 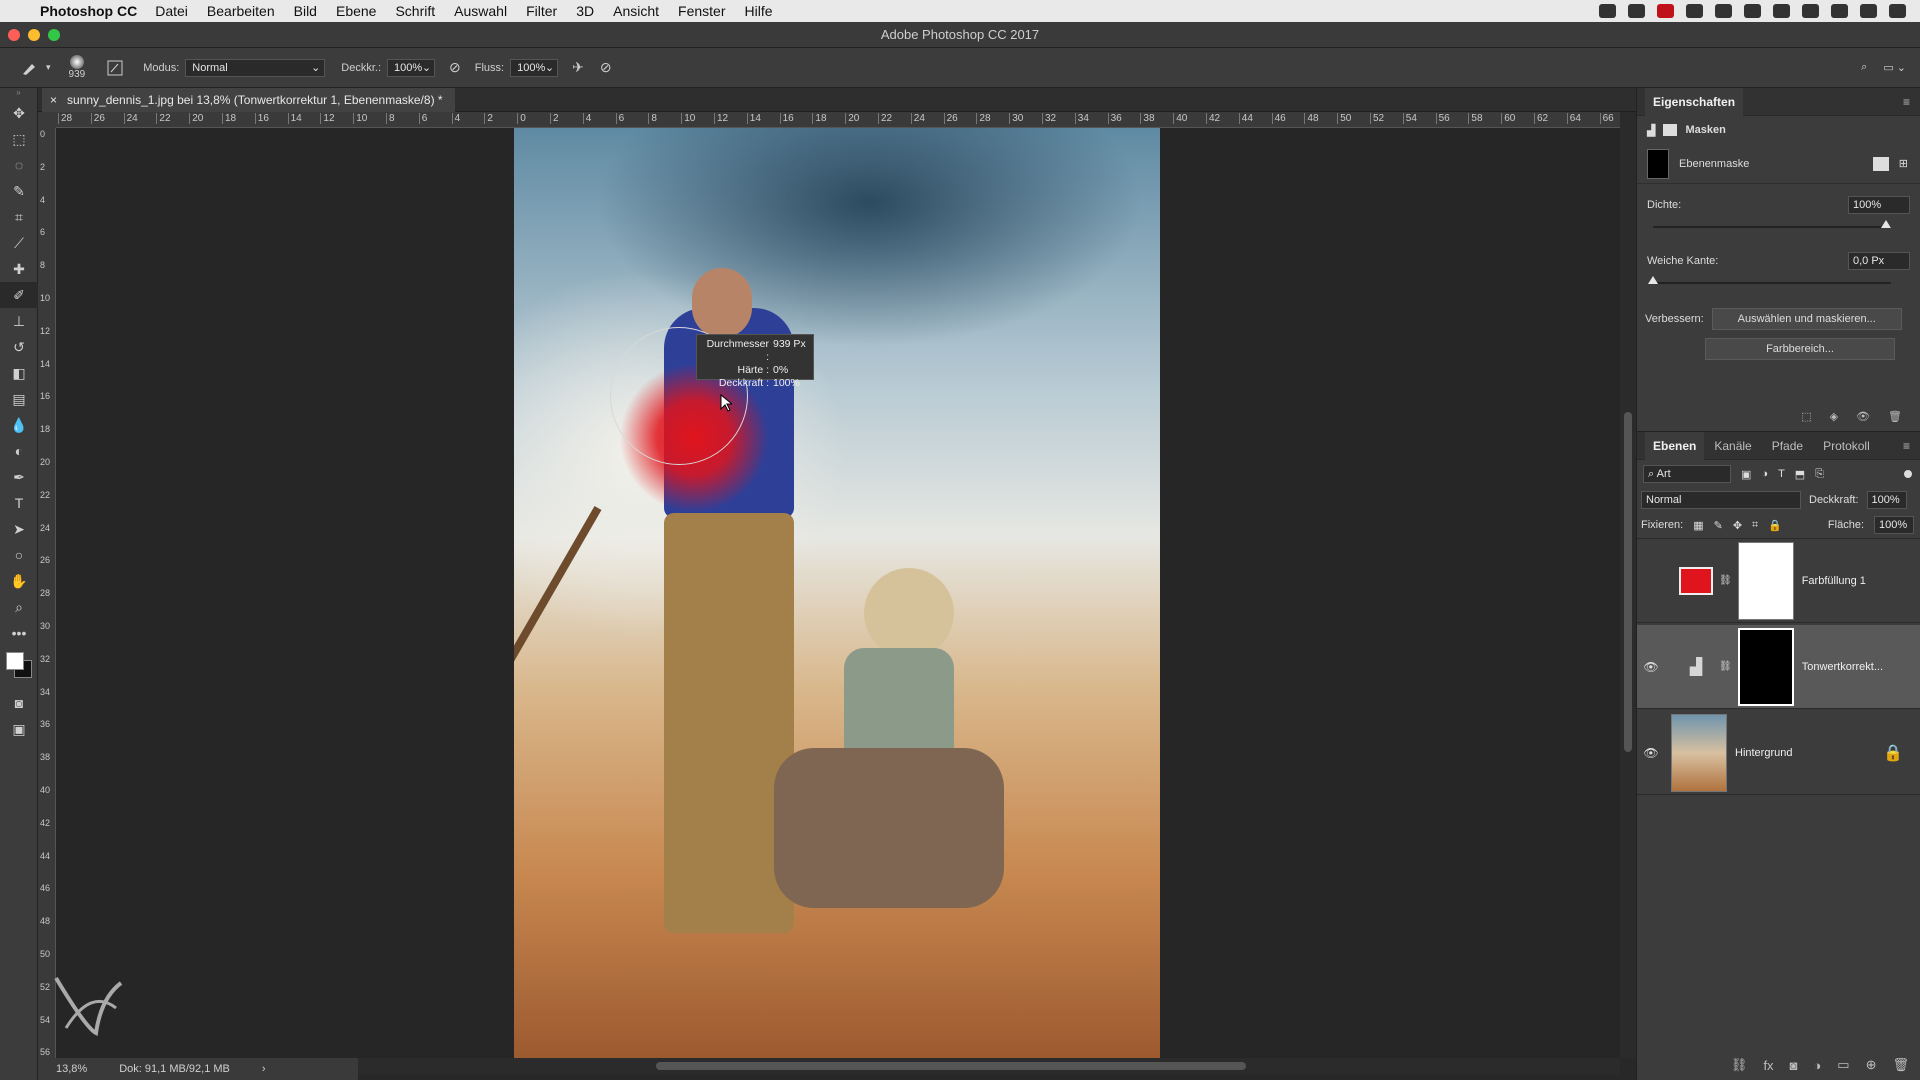 I want to click on workspace-icon: ▭ ⌄, so click(x=1894, y=67).